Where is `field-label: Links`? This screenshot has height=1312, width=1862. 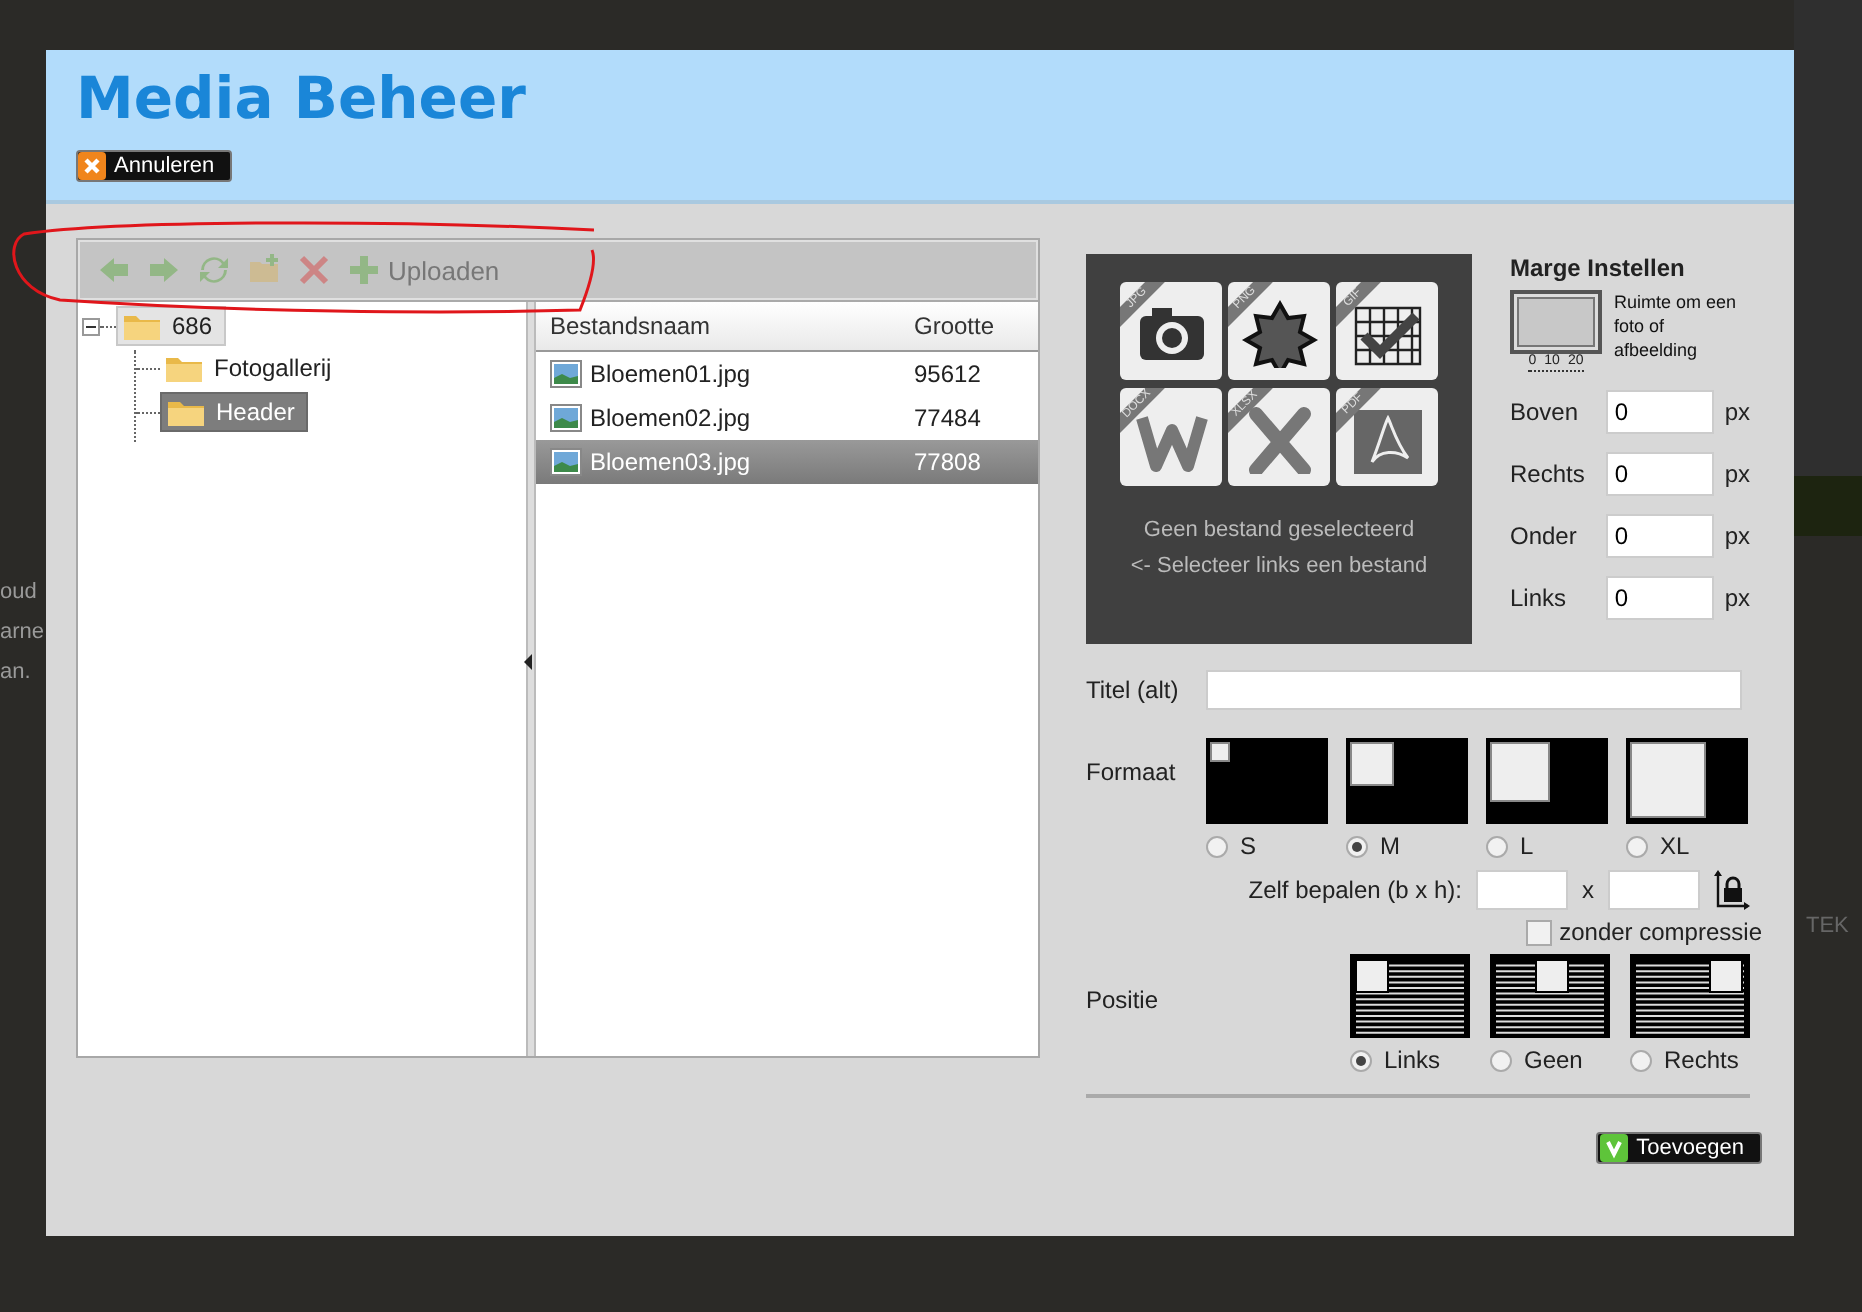 field-label: Links is located at coordinates (1539, 598).